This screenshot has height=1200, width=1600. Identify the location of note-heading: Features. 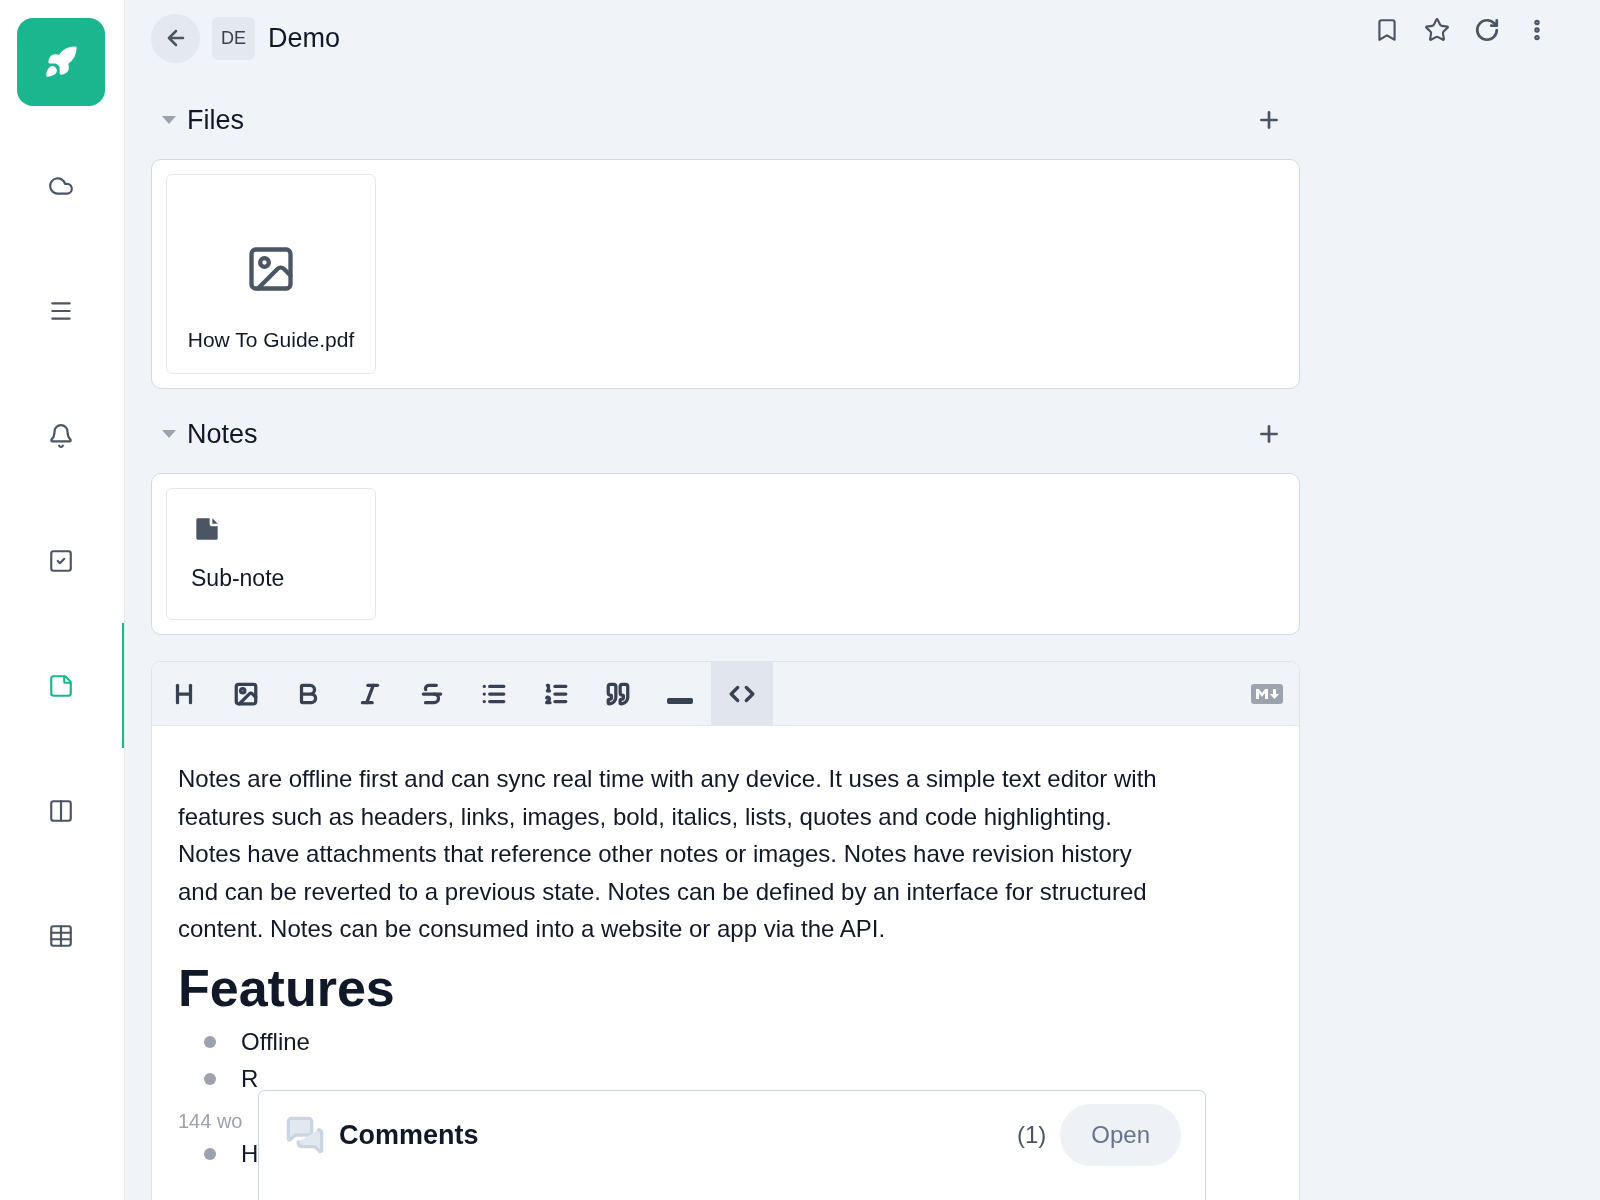
(287, 988).